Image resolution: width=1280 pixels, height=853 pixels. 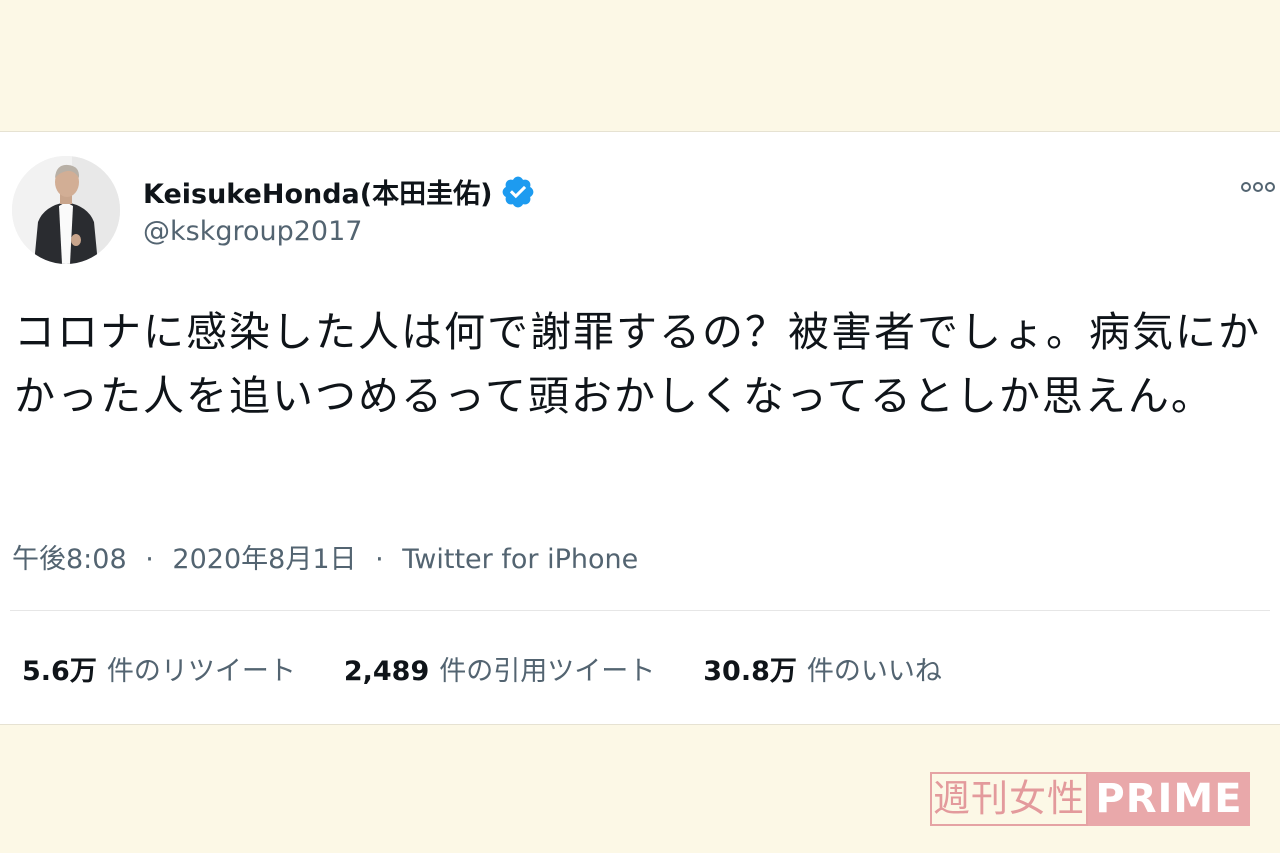 I want to click on like-count-label: 件のいいね, so click(x=874, y=671).